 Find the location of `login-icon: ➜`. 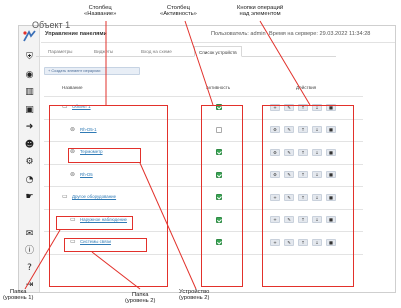

login-icon: ➜ is located at coordinates (29, 127).